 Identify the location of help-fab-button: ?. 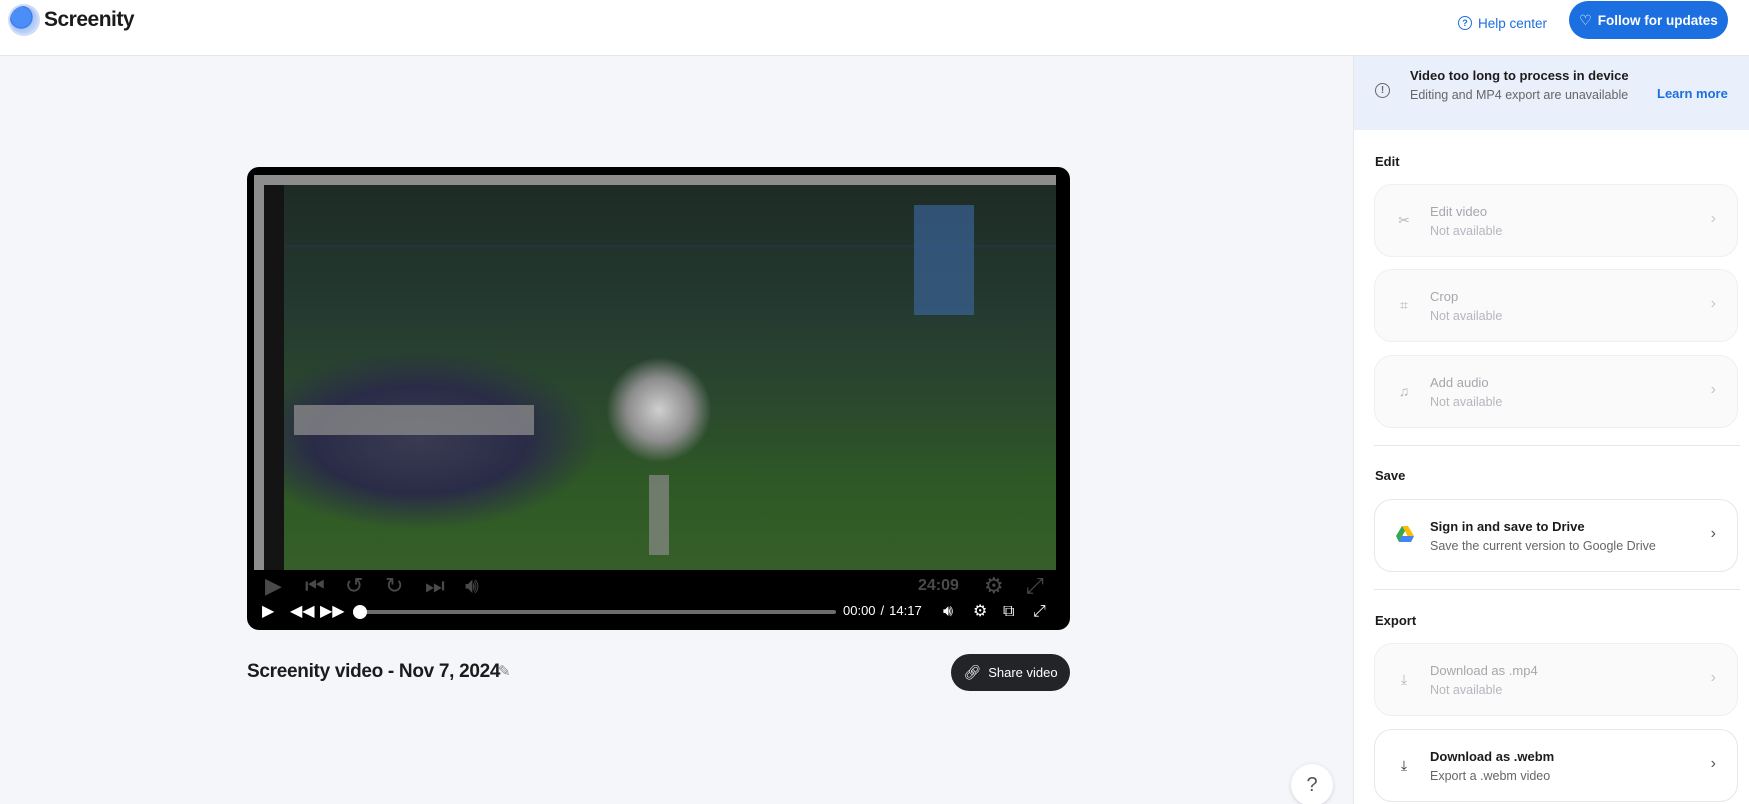
(1312, 784).